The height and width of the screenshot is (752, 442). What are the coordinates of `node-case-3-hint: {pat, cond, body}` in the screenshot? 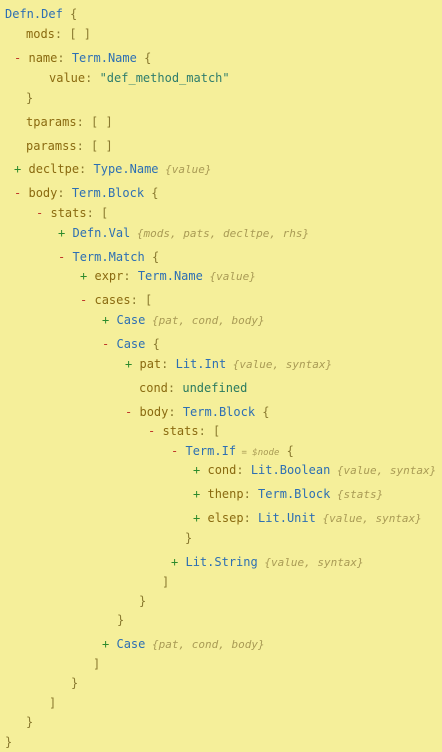 It's located at (205, 644).